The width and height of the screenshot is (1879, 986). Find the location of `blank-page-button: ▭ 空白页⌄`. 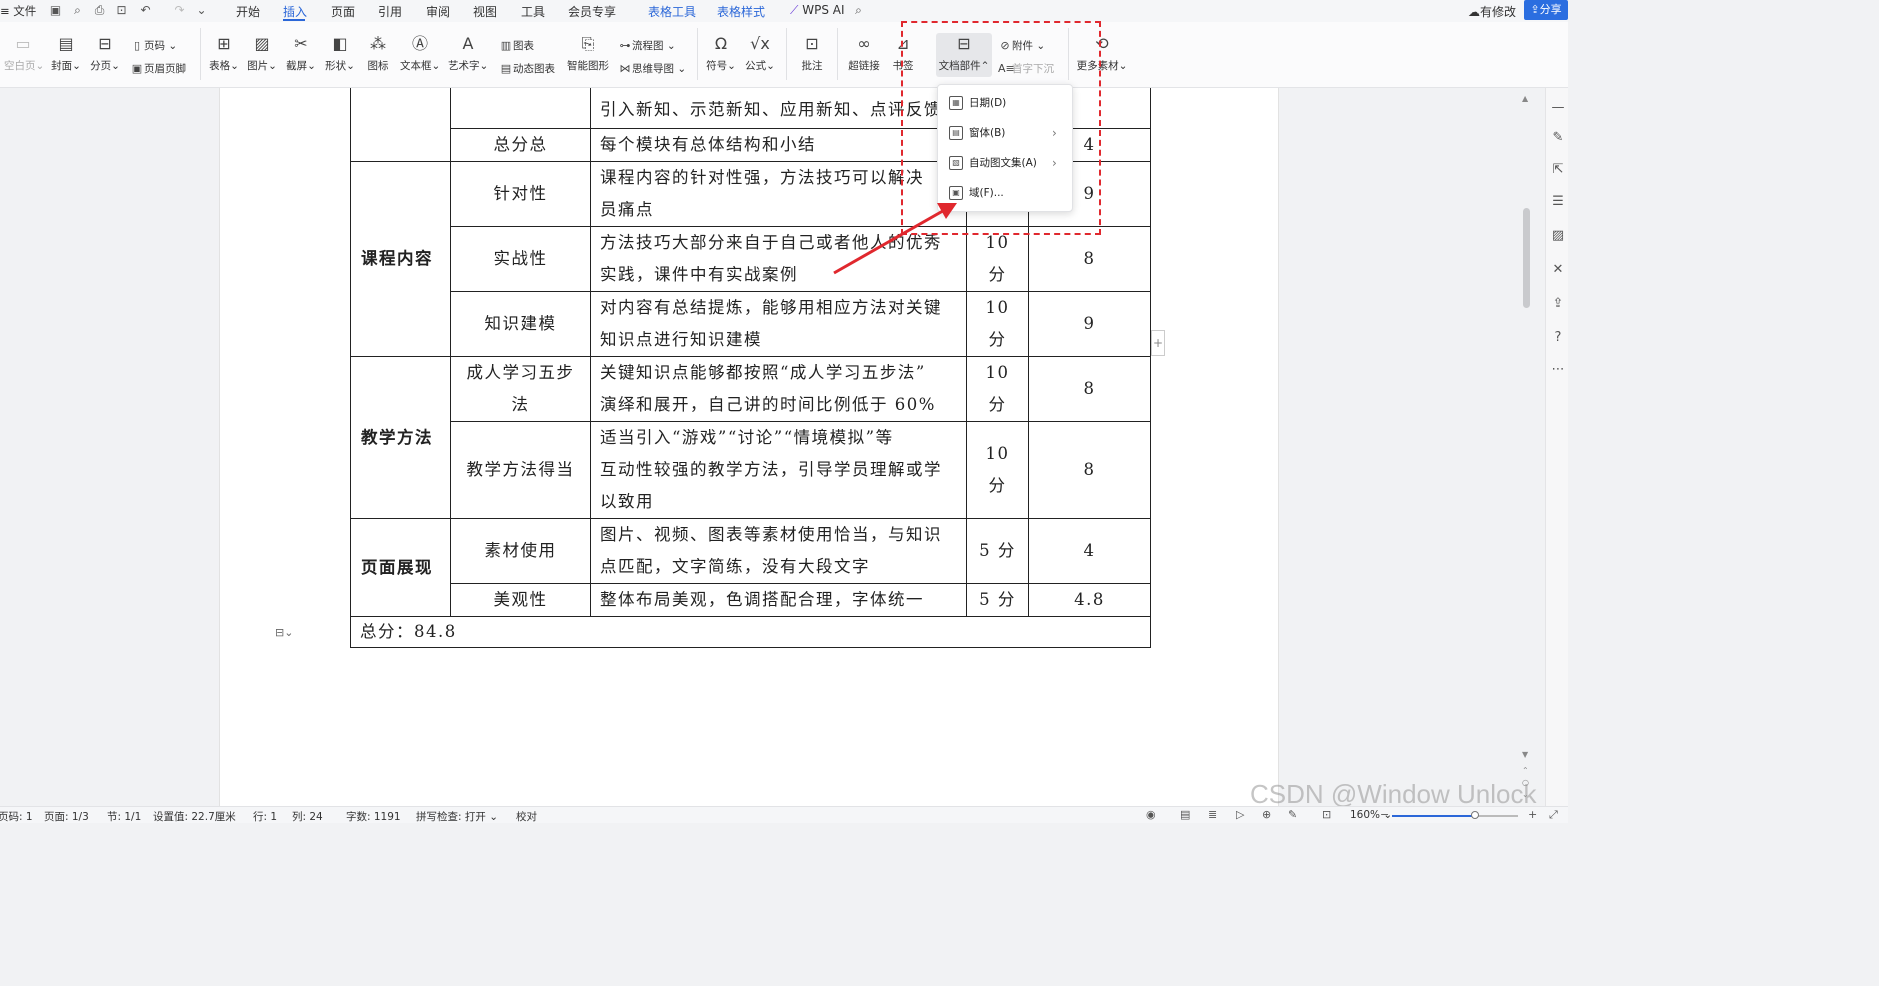

blank-page-button: ▭ 空白页⌄ is located at coordinates (24, 53).